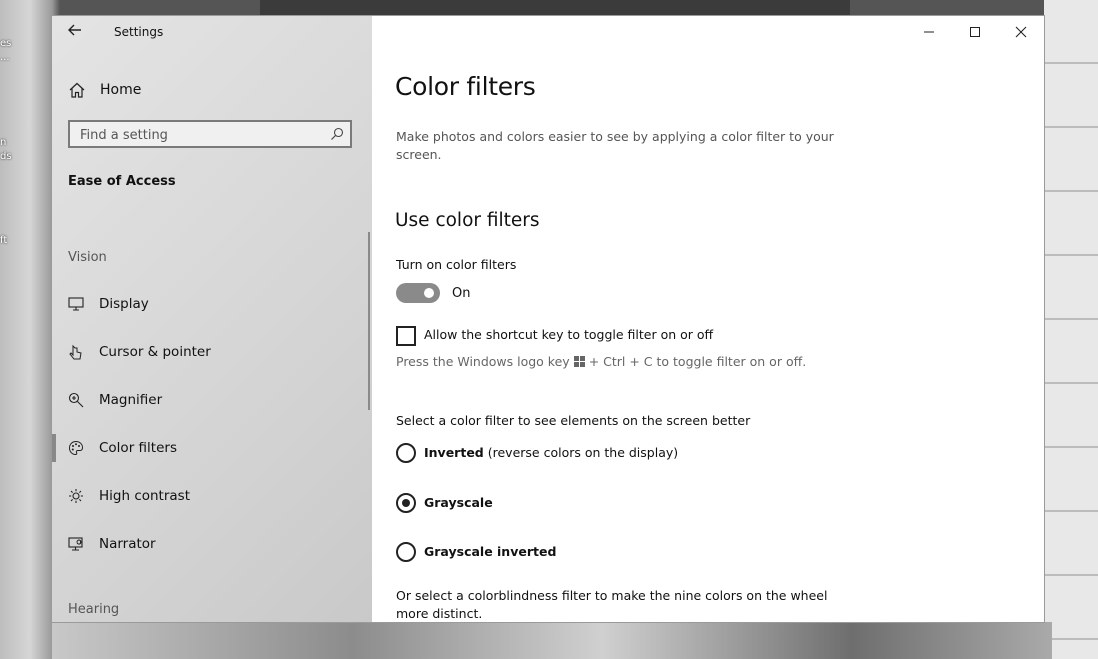 Image resolution: width=1098 pixels, height=659 pixels. What do you see at coordinates (465, 86) in the screenshot?
I see `page-title: Color filters` at bounding box center [465, 86].